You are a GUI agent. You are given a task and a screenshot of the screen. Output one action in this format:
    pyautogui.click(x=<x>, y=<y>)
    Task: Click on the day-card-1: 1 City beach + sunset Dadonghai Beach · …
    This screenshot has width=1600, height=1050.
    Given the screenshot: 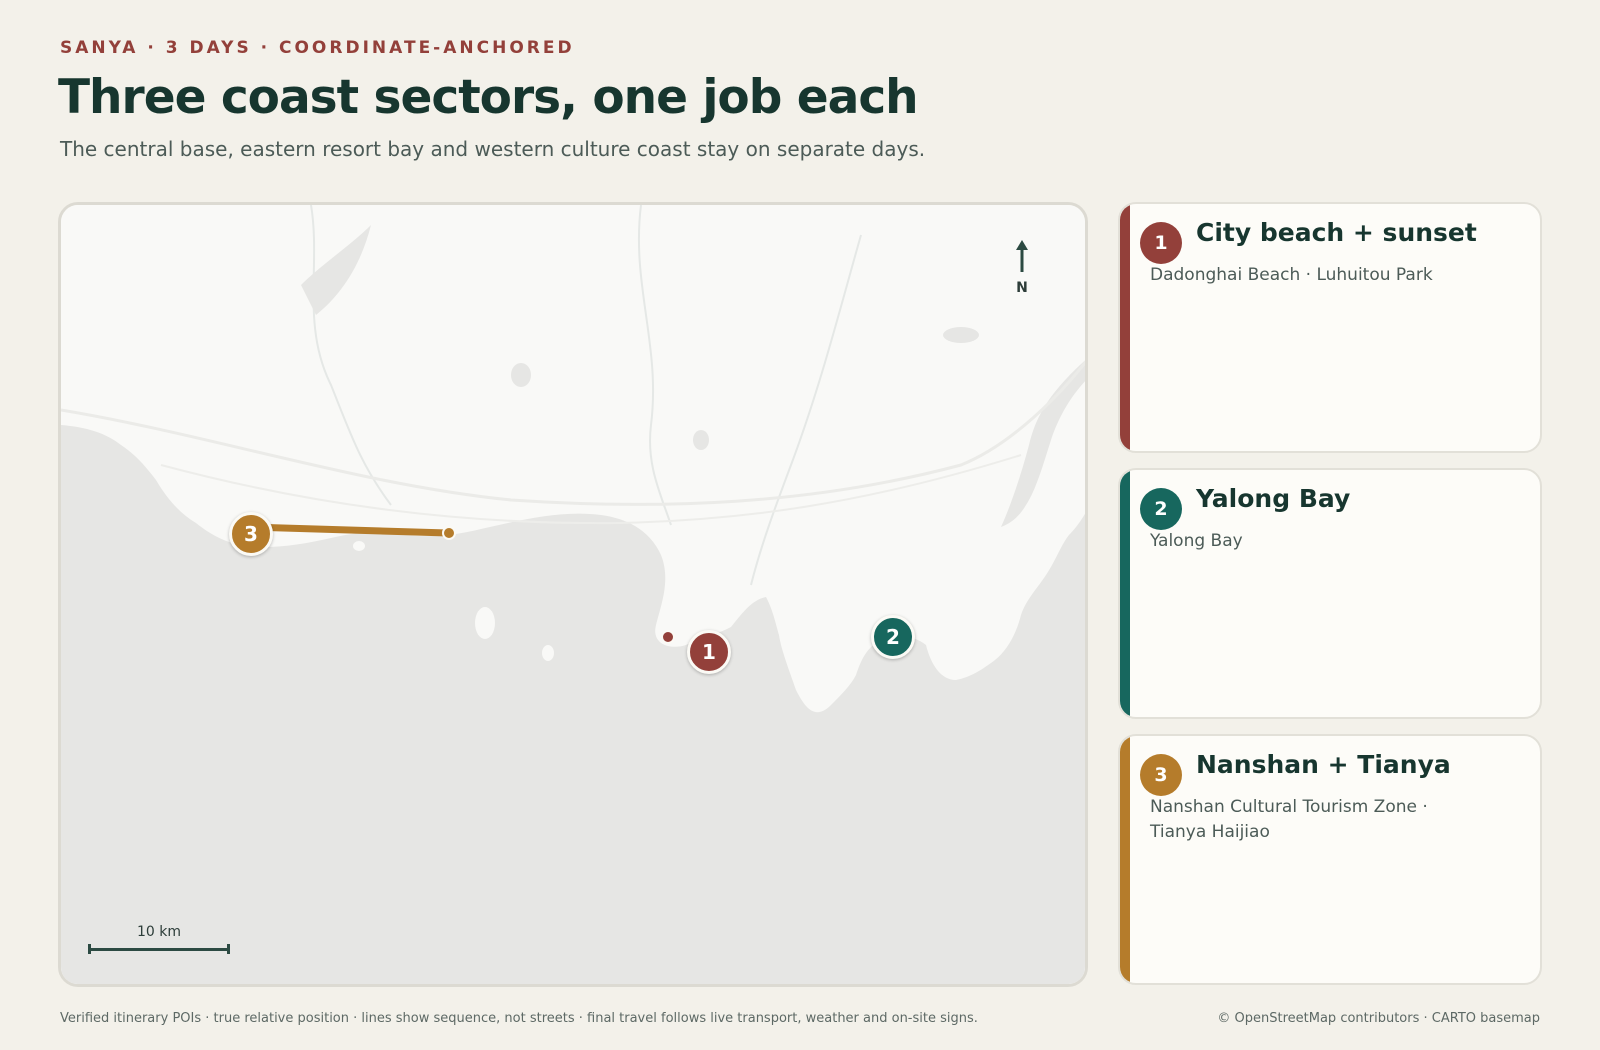 What is the action you would take?
    pyautogui.click(x=1330, y=327)
    